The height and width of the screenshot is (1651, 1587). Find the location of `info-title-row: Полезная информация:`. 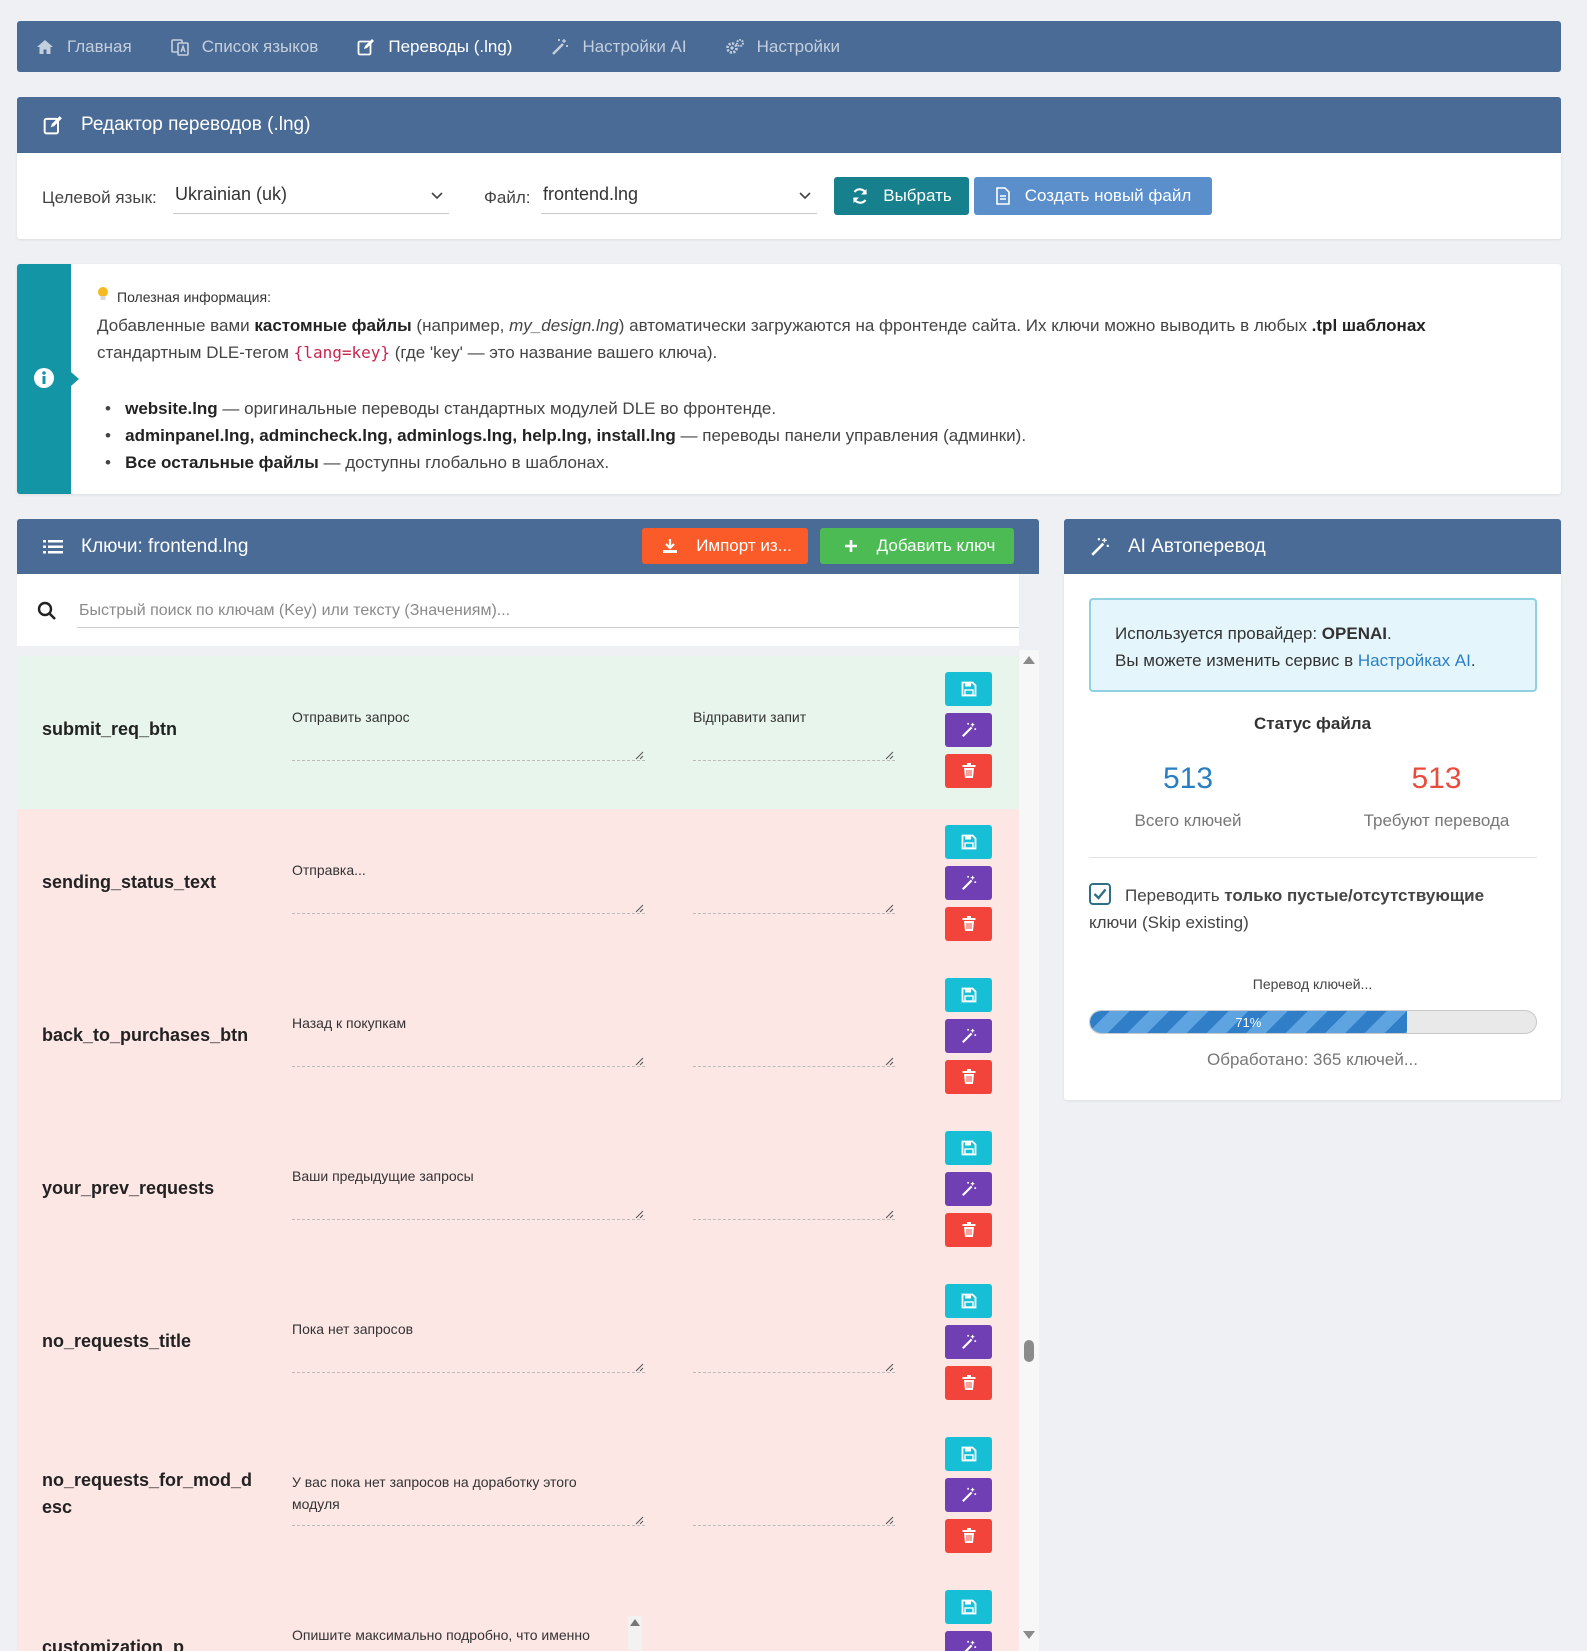

info-title-row: Полезная информация: is located at coordinates (184, 296).